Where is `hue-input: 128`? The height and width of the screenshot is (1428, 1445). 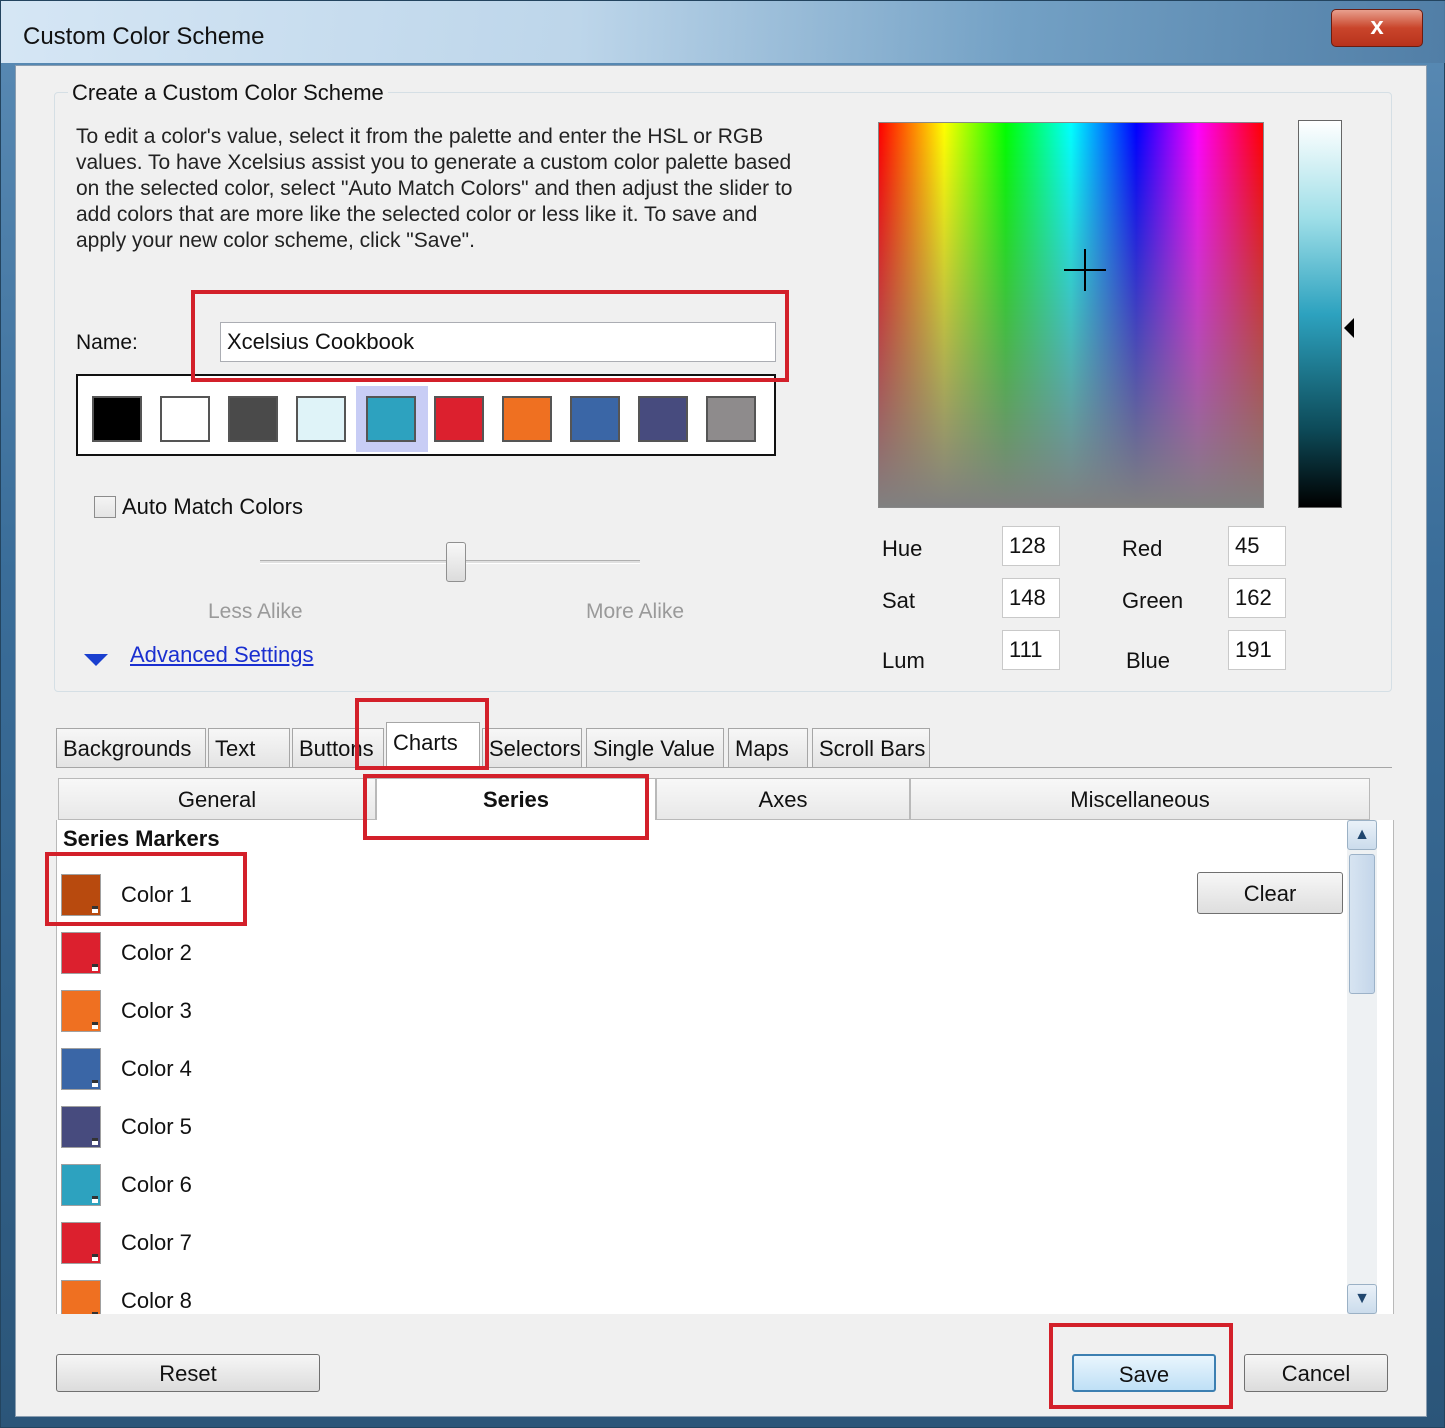 hue-input: 128 is located at coordinates (1031, 546).